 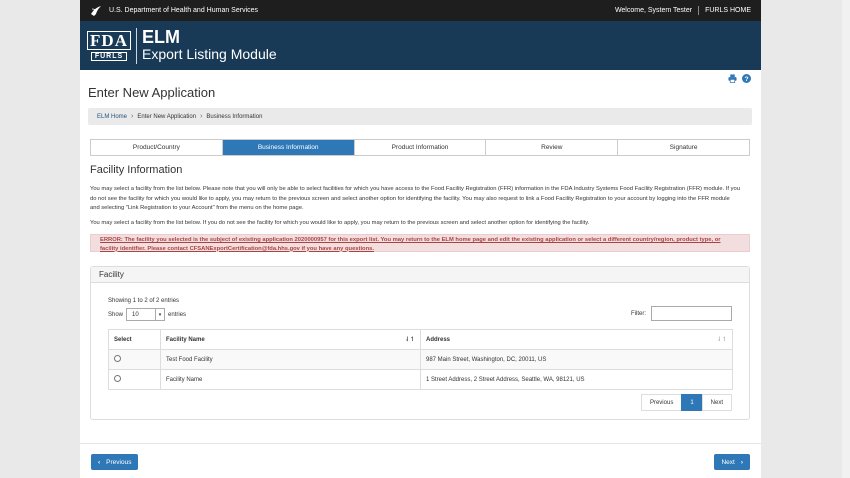 I want to click on filter-control: Filter:, so click(x=681, y=313).